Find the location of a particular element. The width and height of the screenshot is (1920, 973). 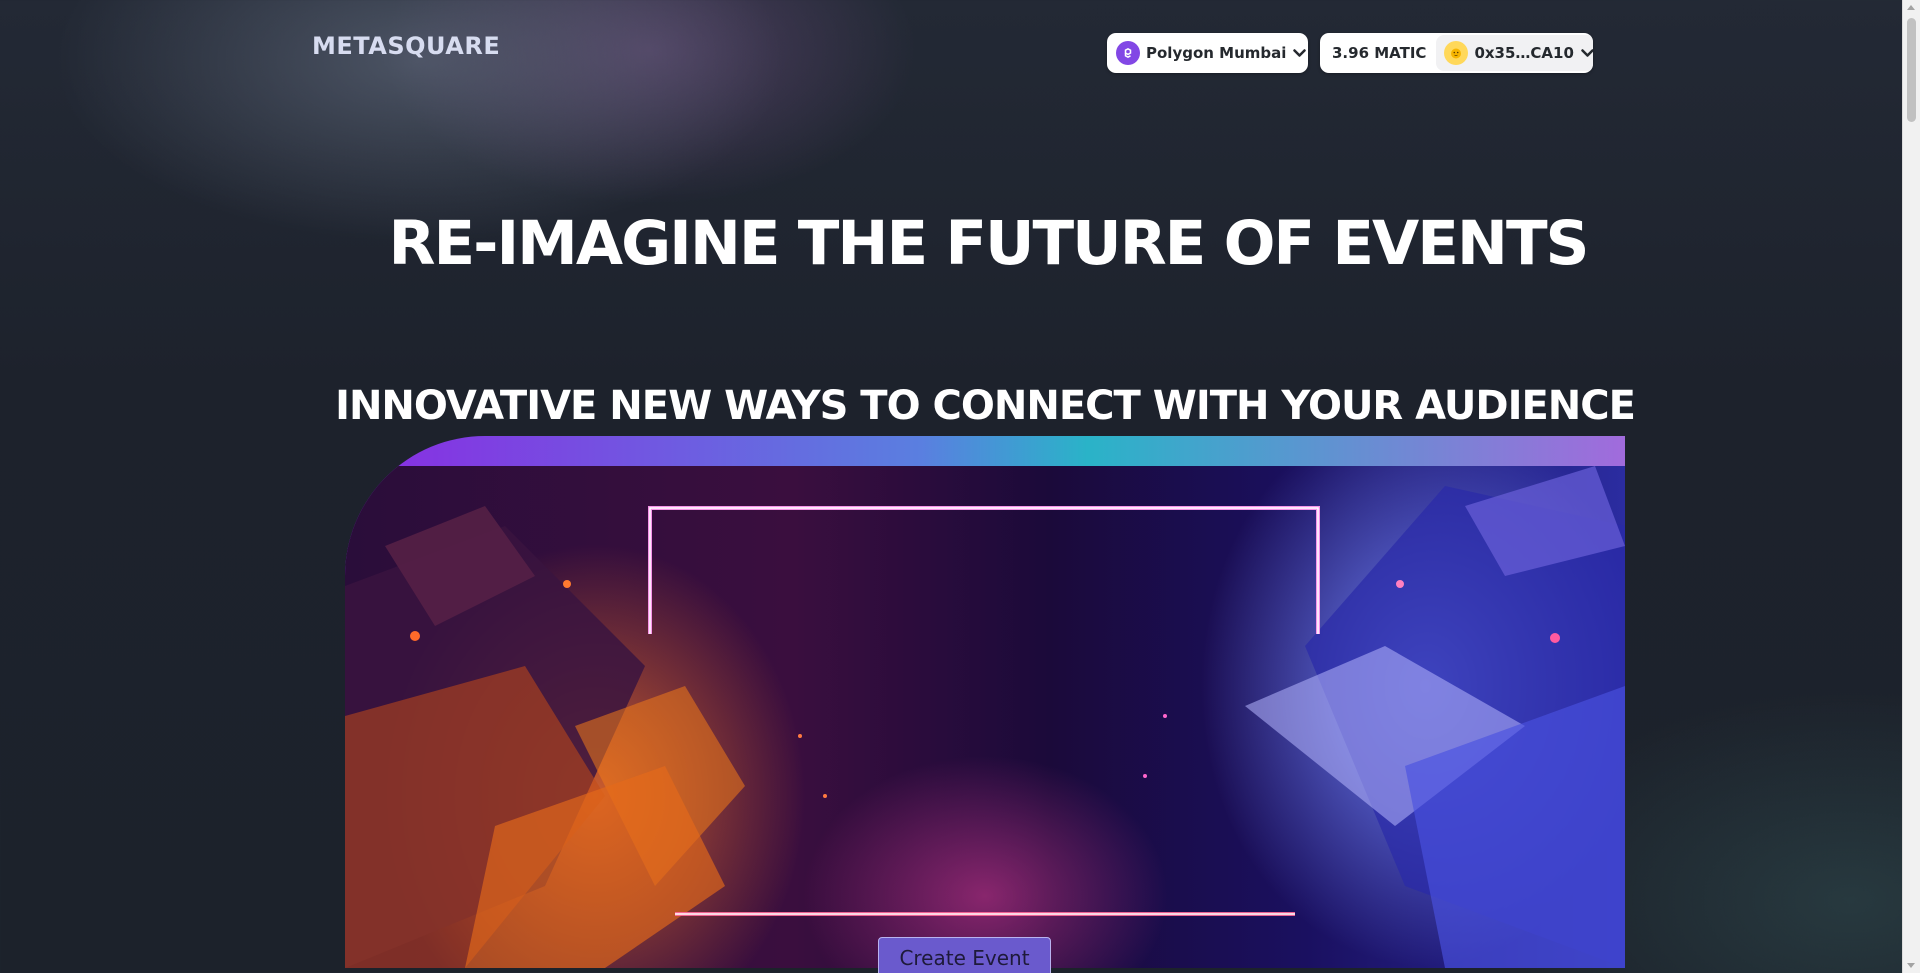

scroll-up-arrow-icon is located at coordinates (1911, 7).